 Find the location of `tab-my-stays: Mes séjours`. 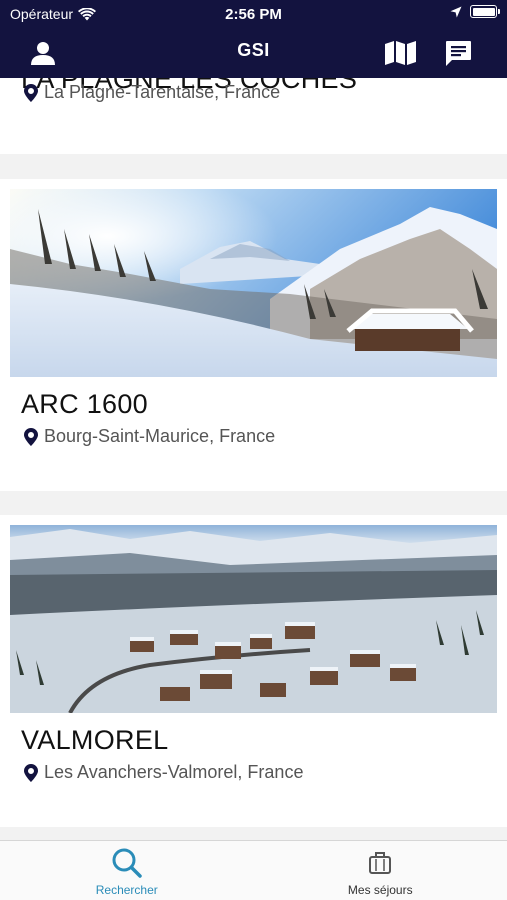

tab-my-stays: Mes séjours is located at coordinates (380, 870).